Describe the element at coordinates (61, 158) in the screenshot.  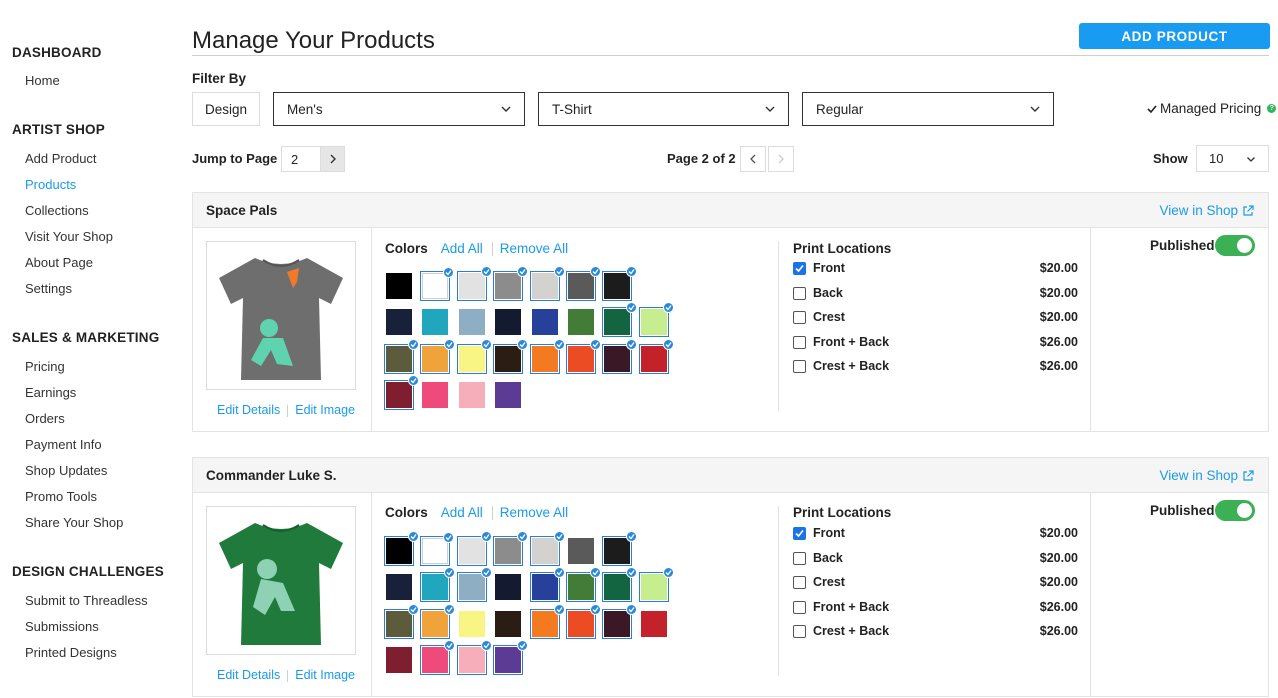
I see `sidebar-item-add-product: Add Product` at that location.